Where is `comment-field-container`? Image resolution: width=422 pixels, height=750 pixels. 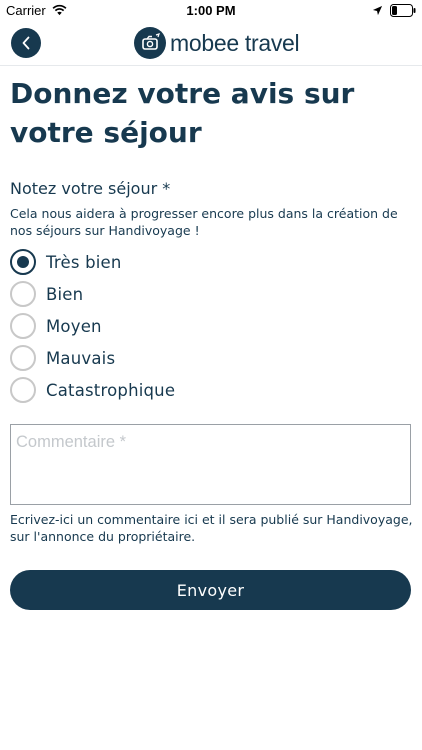 comment-field-container is located at coordinates (210, 464).